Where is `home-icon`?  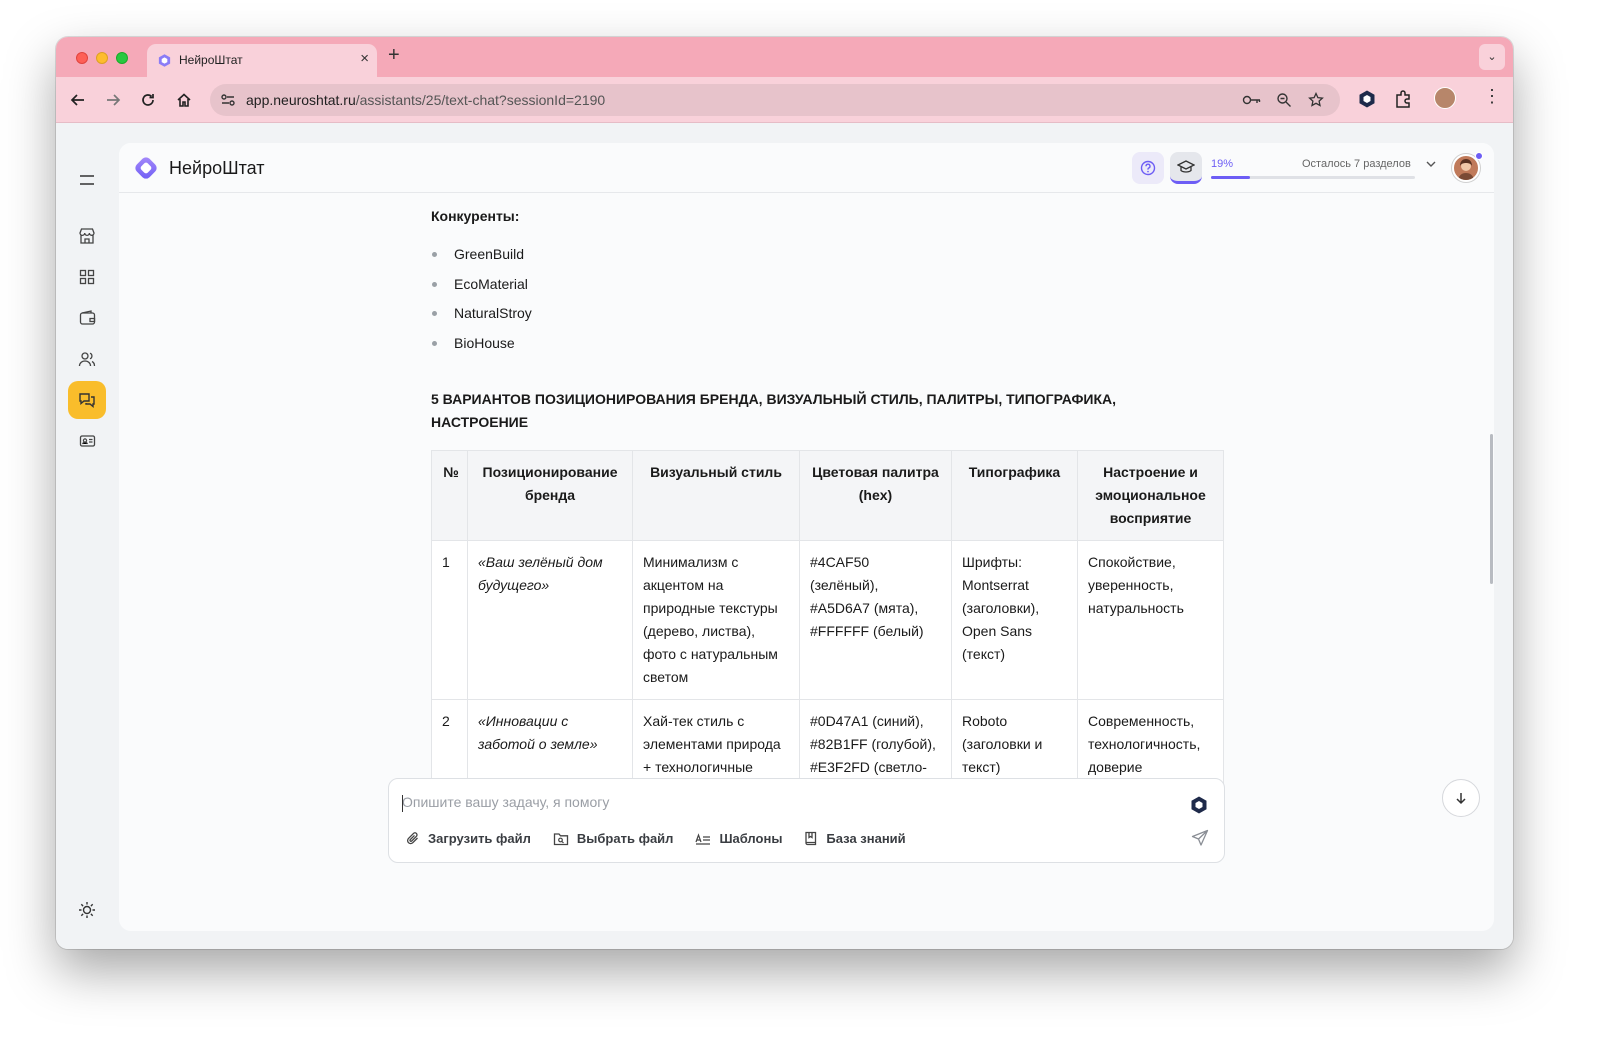 home-icon is located at coordinates (184, 100).